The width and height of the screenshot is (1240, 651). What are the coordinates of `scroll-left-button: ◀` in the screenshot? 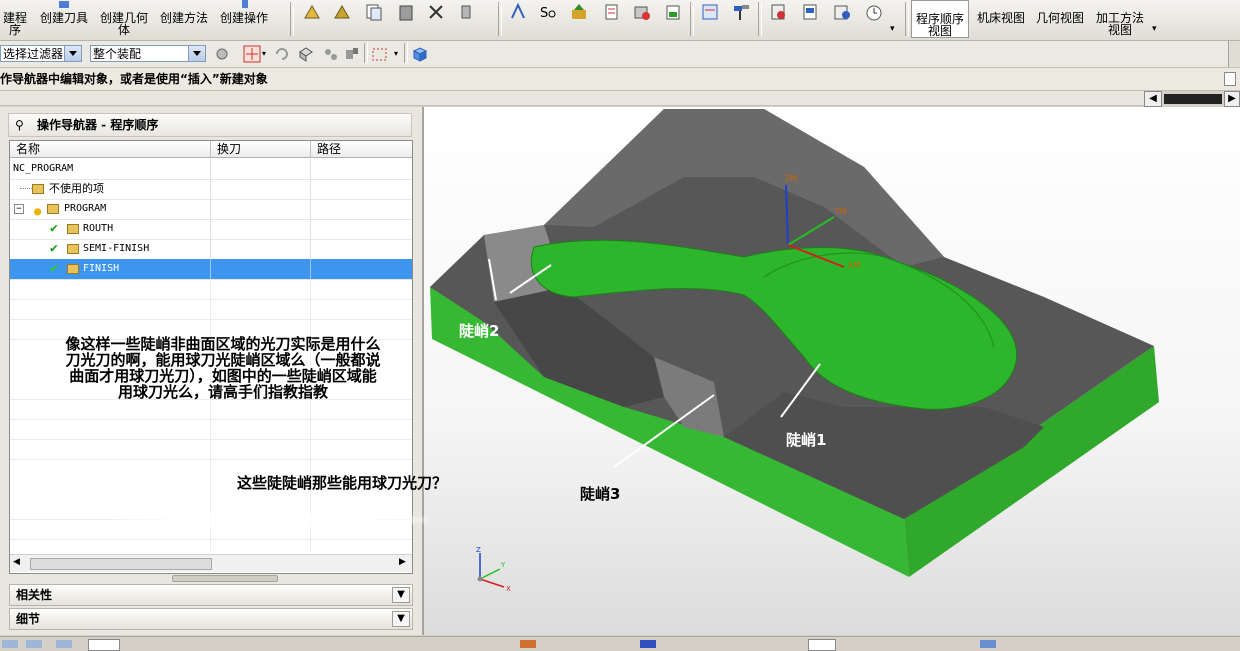 It's located at (1153, 99).